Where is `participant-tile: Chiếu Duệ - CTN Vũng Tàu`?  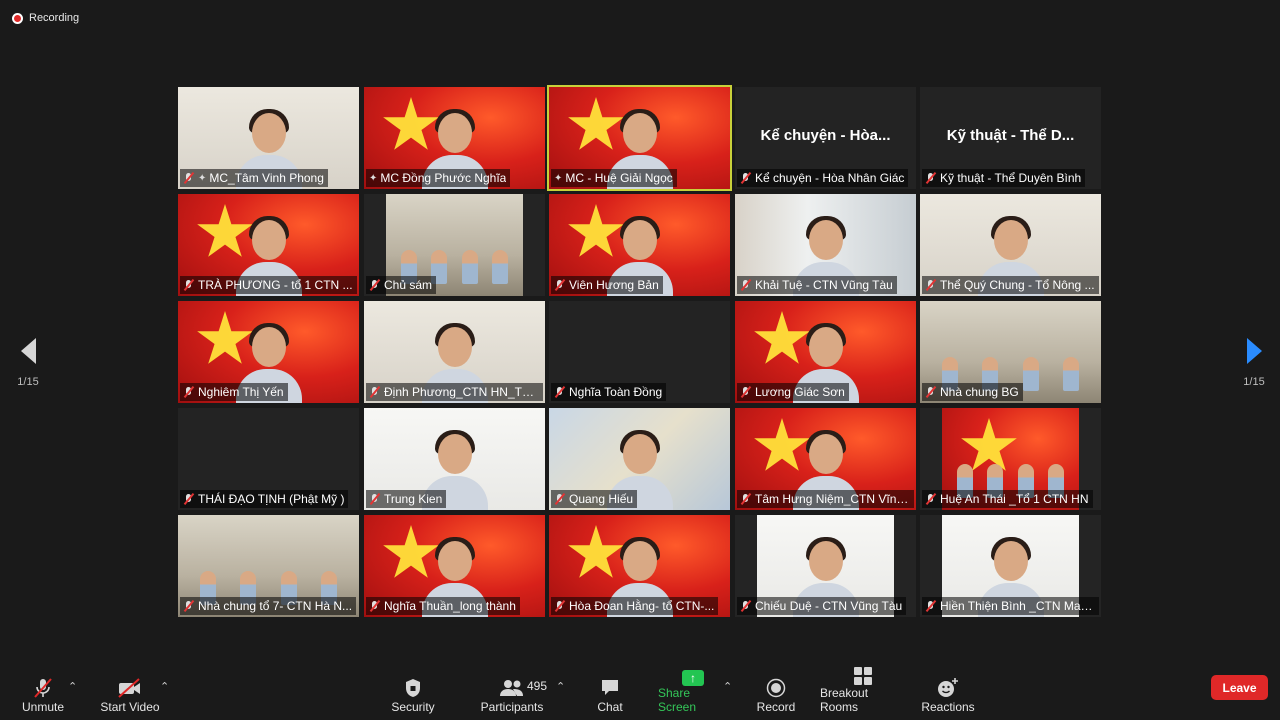 participant-tile: Chiếu Duệ - CTN Vũng Tàu is located at coordinates (825, 566).